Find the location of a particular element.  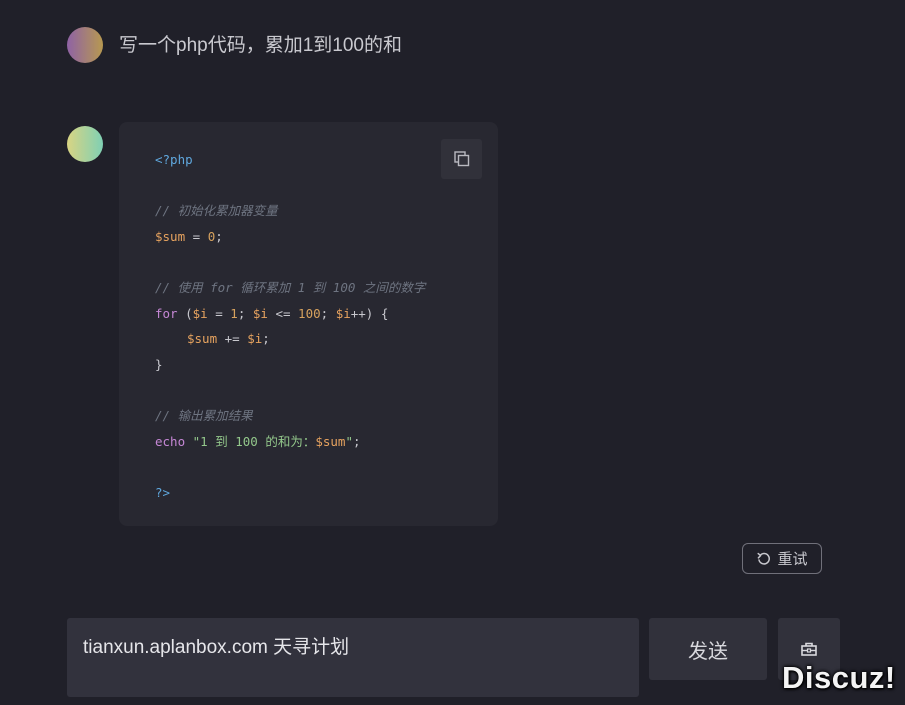

code-token: "1 到 100 的和为： is located at coordinates (250, 441).